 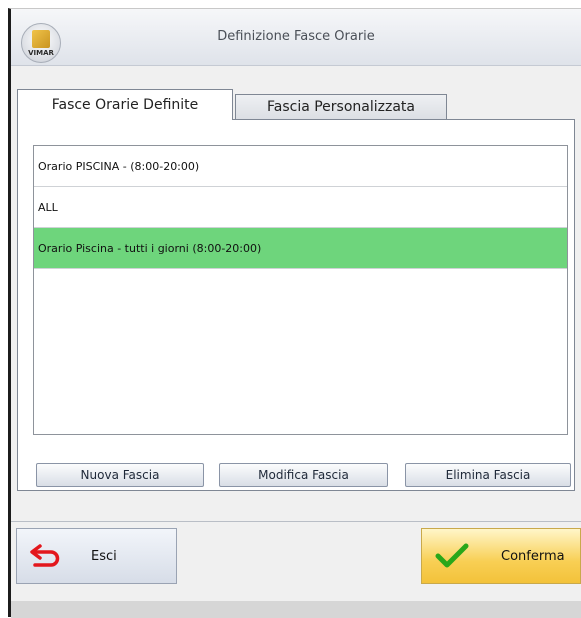 What do you see at coordinates (125, 104) in the screenshot?
I see `tab-fasce-orarie-definite: Fasce Orarie Definite` at bounding box center [125, 104].